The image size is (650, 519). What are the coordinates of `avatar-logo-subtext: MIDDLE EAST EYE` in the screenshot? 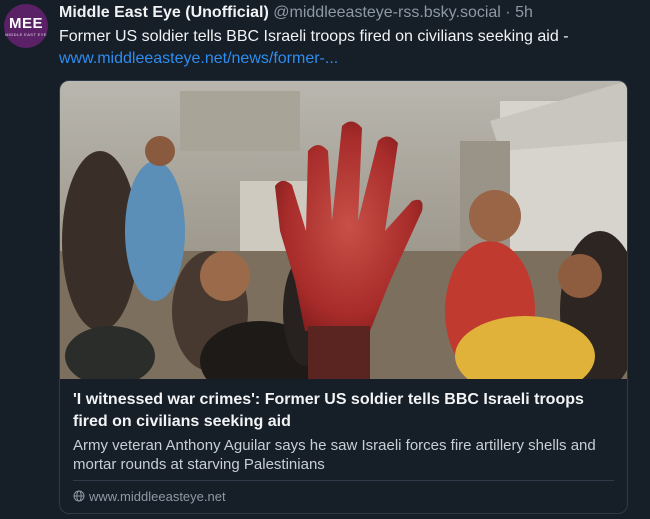 It's located at (26, 34).